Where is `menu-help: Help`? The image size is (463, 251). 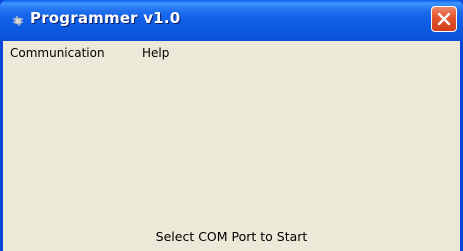 menu-help: Help is located at coordinates (155, 53).